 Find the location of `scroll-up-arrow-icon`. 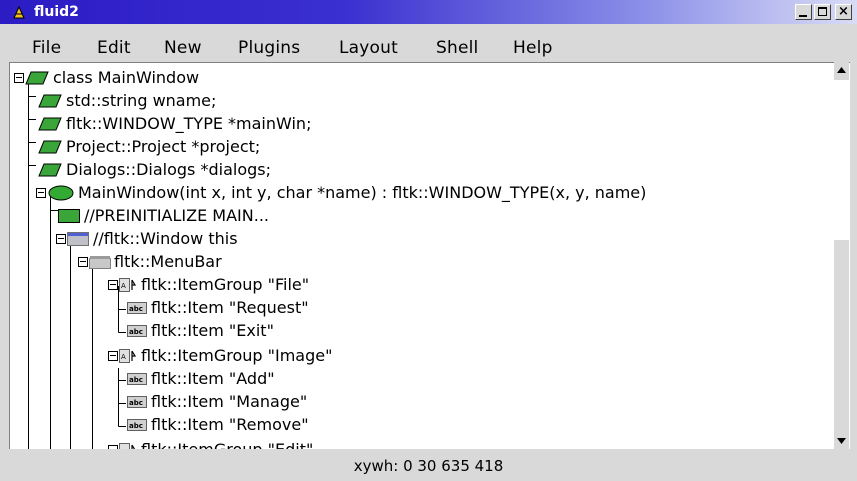

scroll-up-arrow-icon is located at coordinates (841, 70).